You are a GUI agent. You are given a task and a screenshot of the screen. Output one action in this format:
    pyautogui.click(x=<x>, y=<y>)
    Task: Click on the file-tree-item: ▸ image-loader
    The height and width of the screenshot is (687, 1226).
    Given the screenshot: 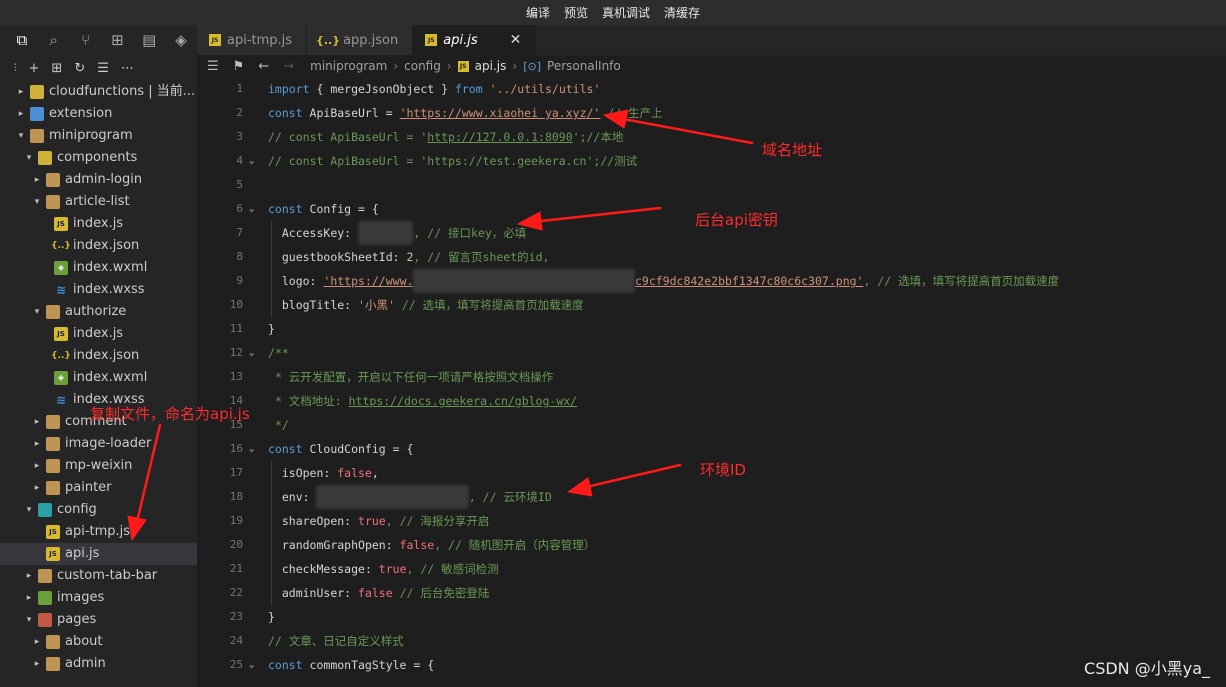 What is the action you would take?
    pyautogui.click(x=98, y=444)
    